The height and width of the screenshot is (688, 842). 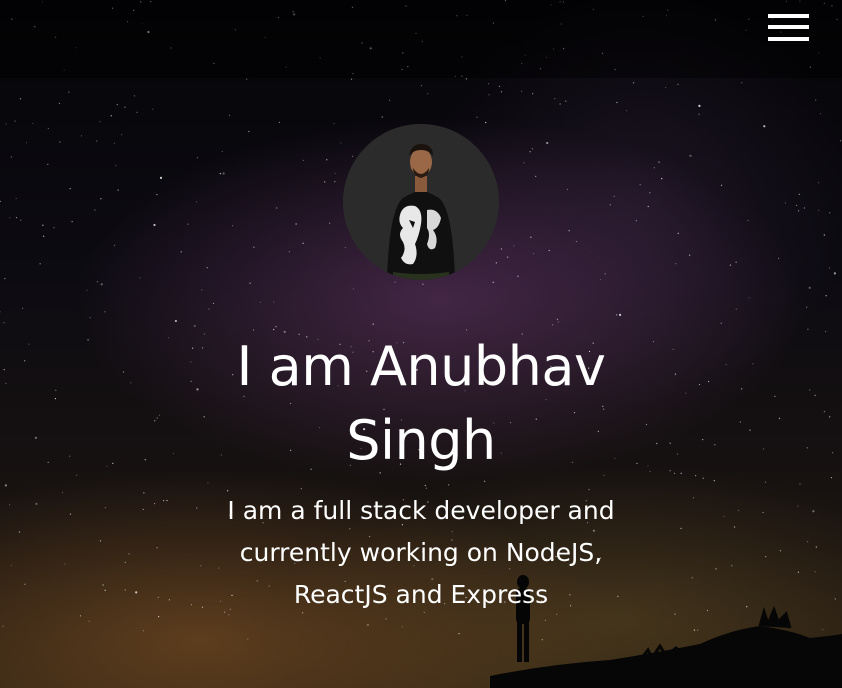 I want to click on profile-avatar, so click(x=421, y=202).